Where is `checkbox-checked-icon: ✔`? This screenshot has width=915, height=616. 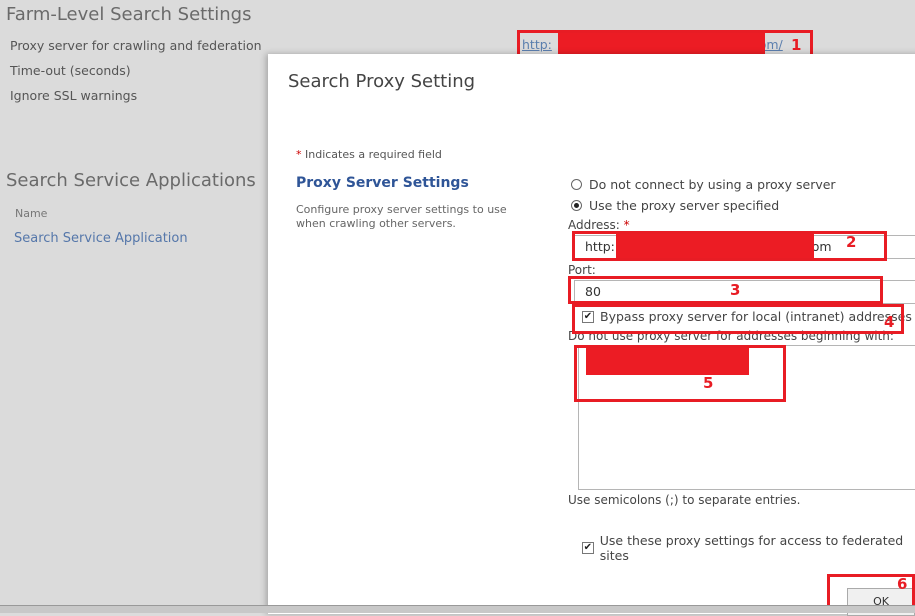 checkbox-checked-icon: ✔ is located at coordinates (588, 548).